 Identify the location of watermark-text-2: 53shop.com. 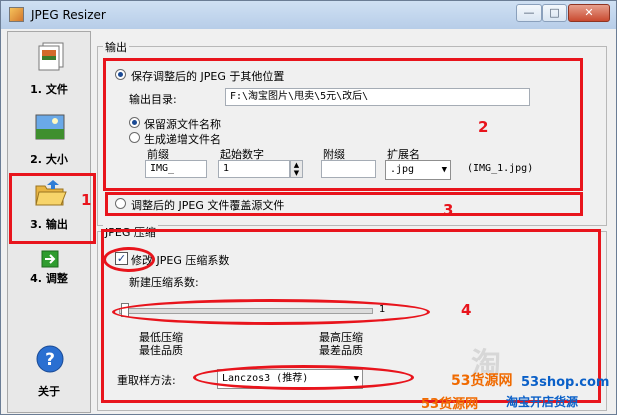
(565, 382).